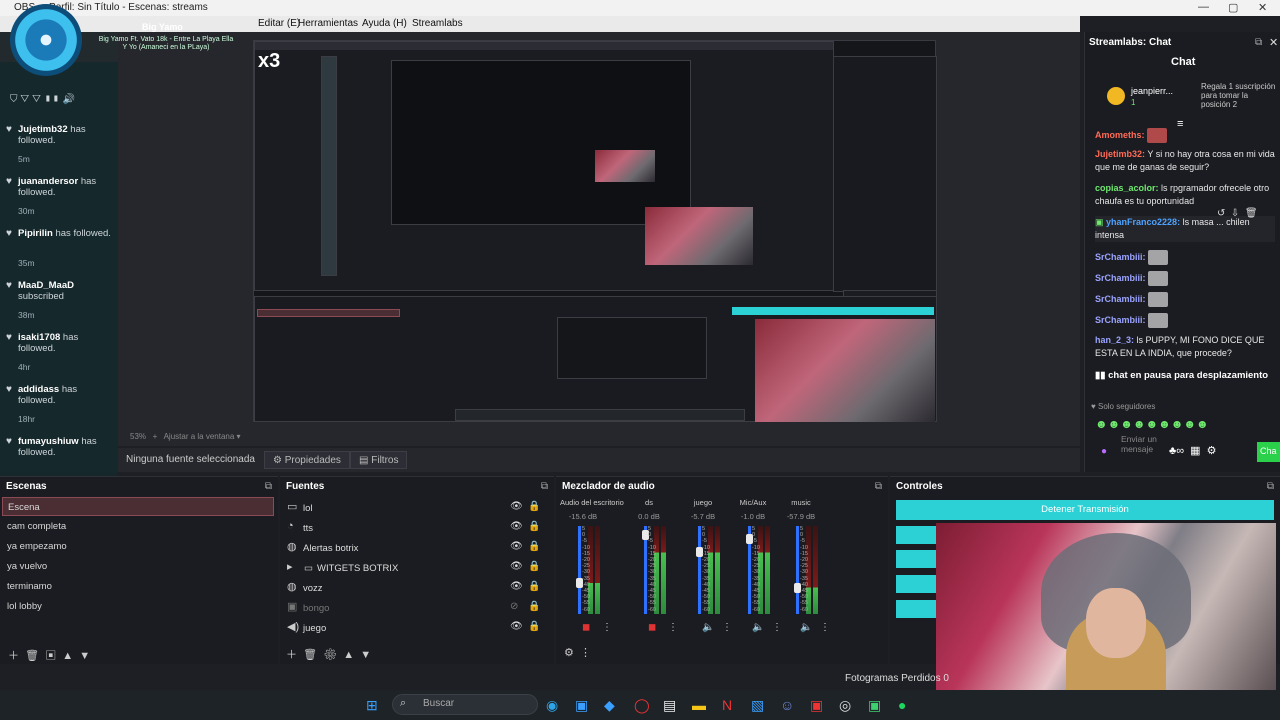 This screenshot has width=1280, height=720. I want to click on folder-icon: ▬, so click(699, 705).